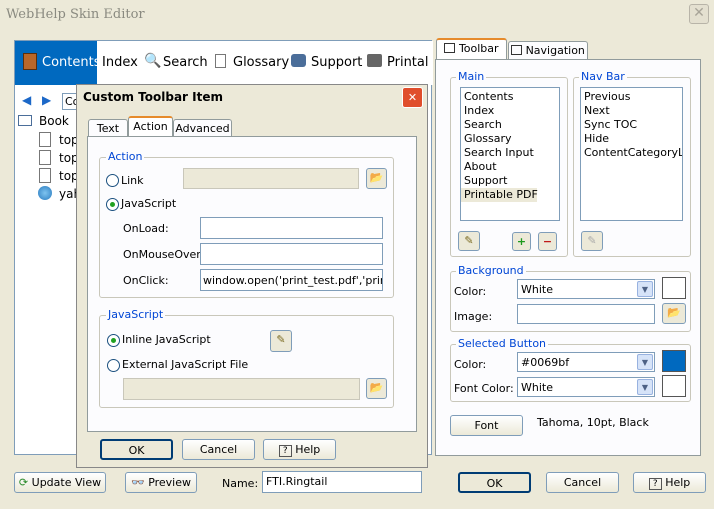 This screenshot has width=714, height=509. What do you see at coordinates (146, 228) in the screenshot?
I see `onload-label: OnLoad:` at bounding box center [146, 228].